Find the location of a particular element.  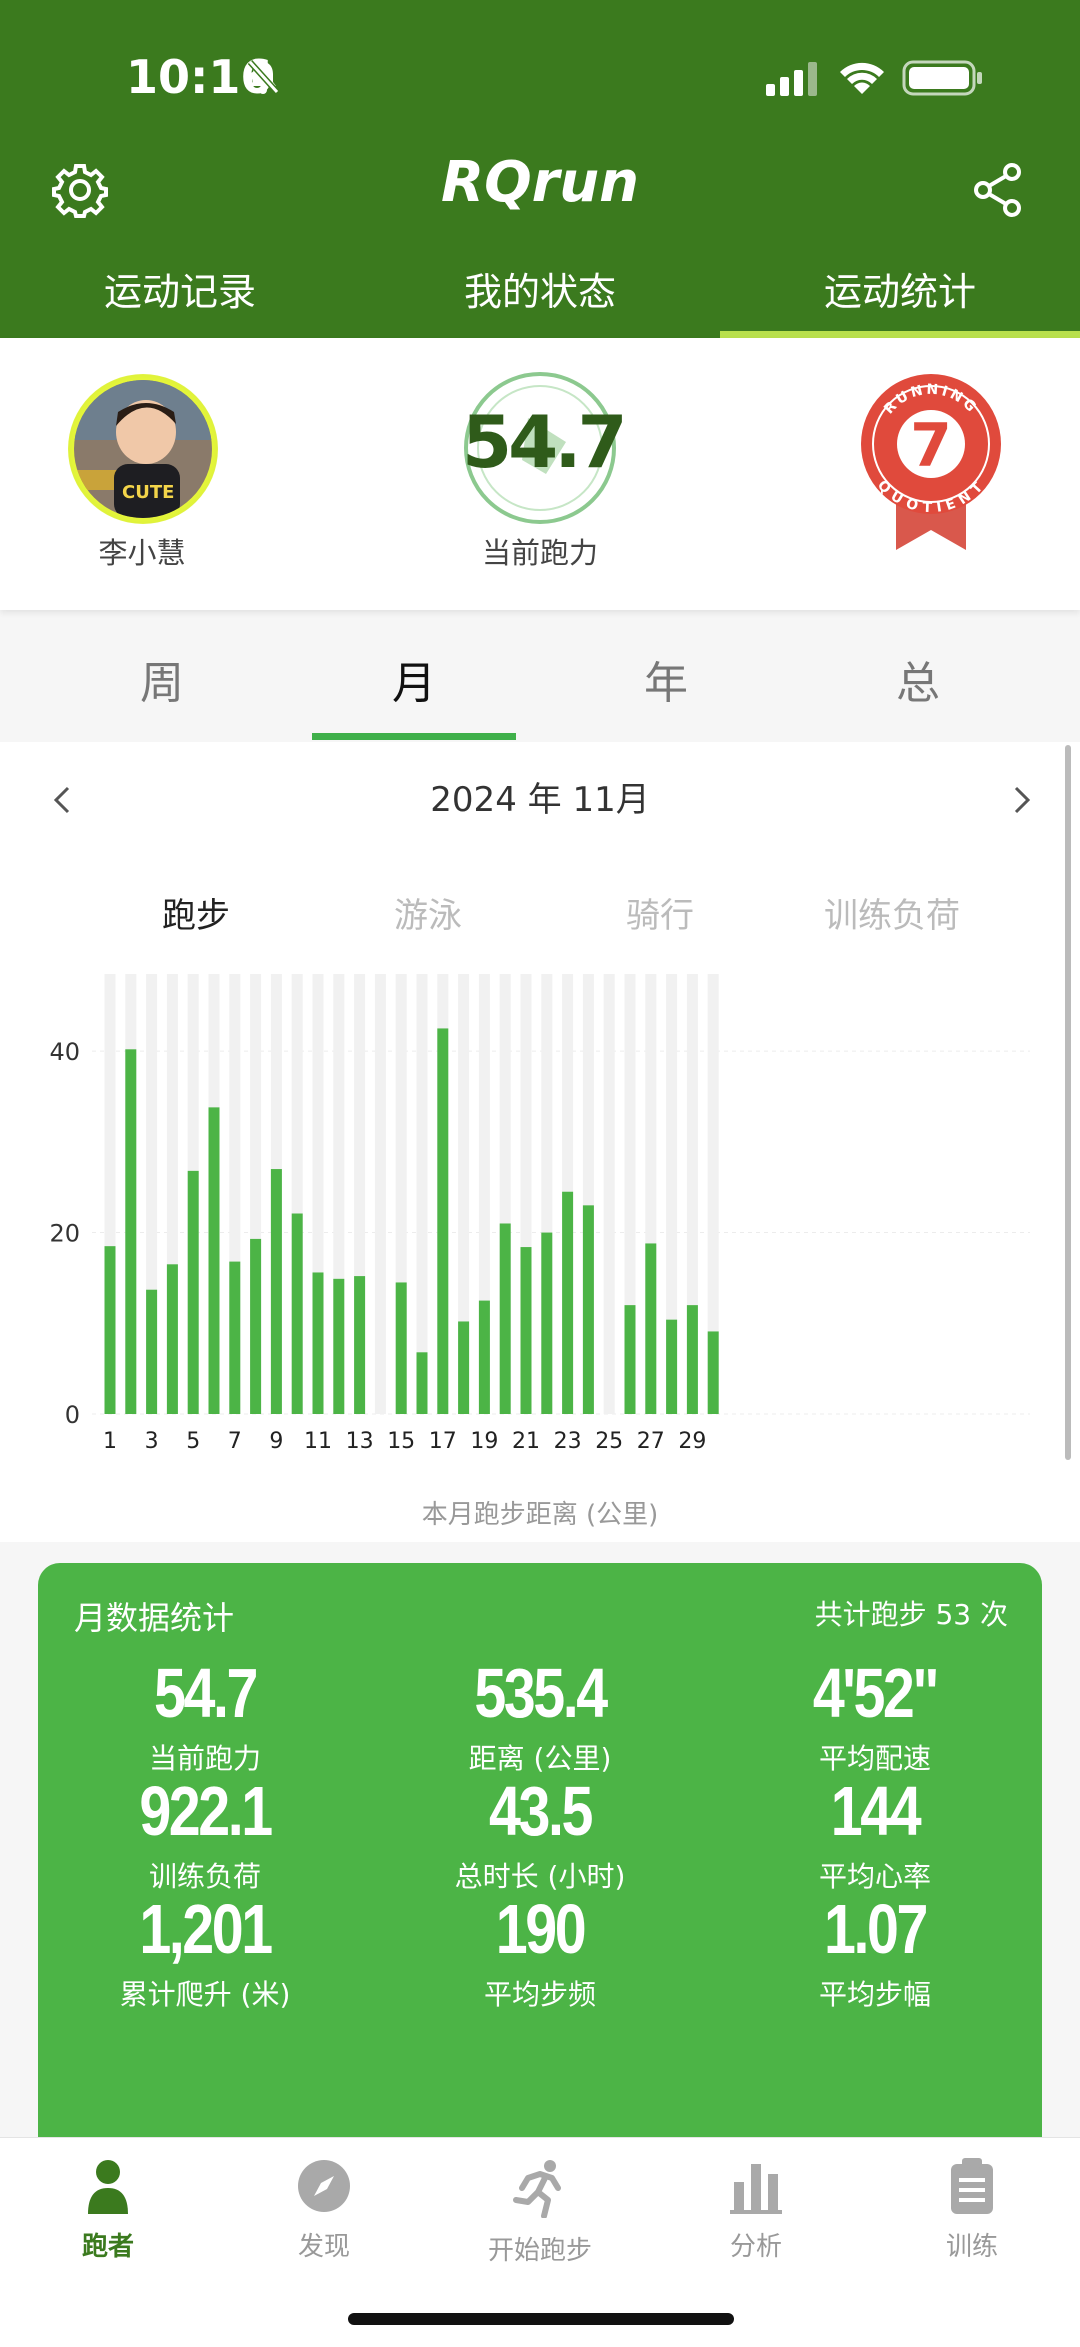

avatar: CUTE is located at coordinates (143, 449).